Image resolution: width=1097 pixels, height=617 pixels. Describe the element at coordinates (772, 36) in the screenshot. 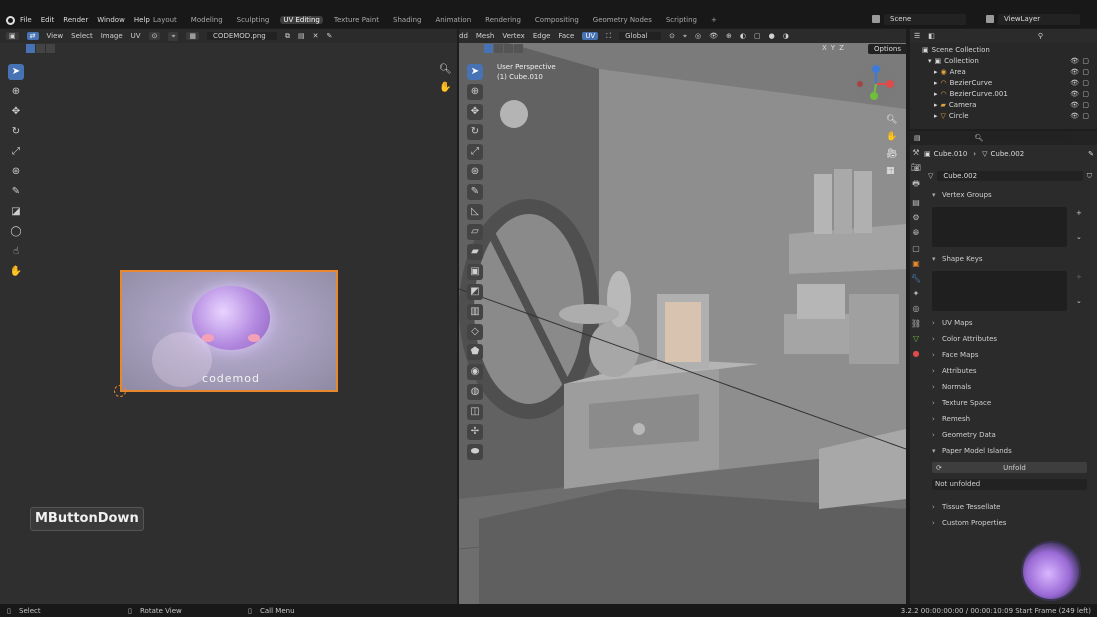

I see `shading-solid-icon: ●` at that location.